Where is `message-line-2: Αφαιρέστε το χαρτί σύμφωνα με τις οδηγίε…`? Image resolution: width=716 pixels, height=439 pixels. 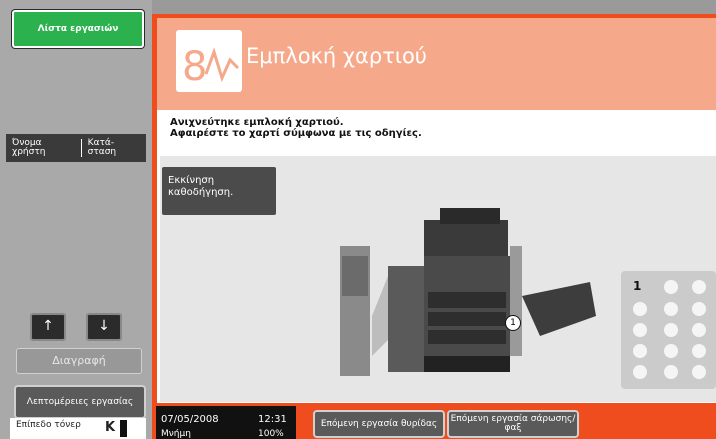
message-line-2: Αφαιρέστε το χαρτί σύμφωνα με τις οδηγίε… is located at coordinates (296, 133).